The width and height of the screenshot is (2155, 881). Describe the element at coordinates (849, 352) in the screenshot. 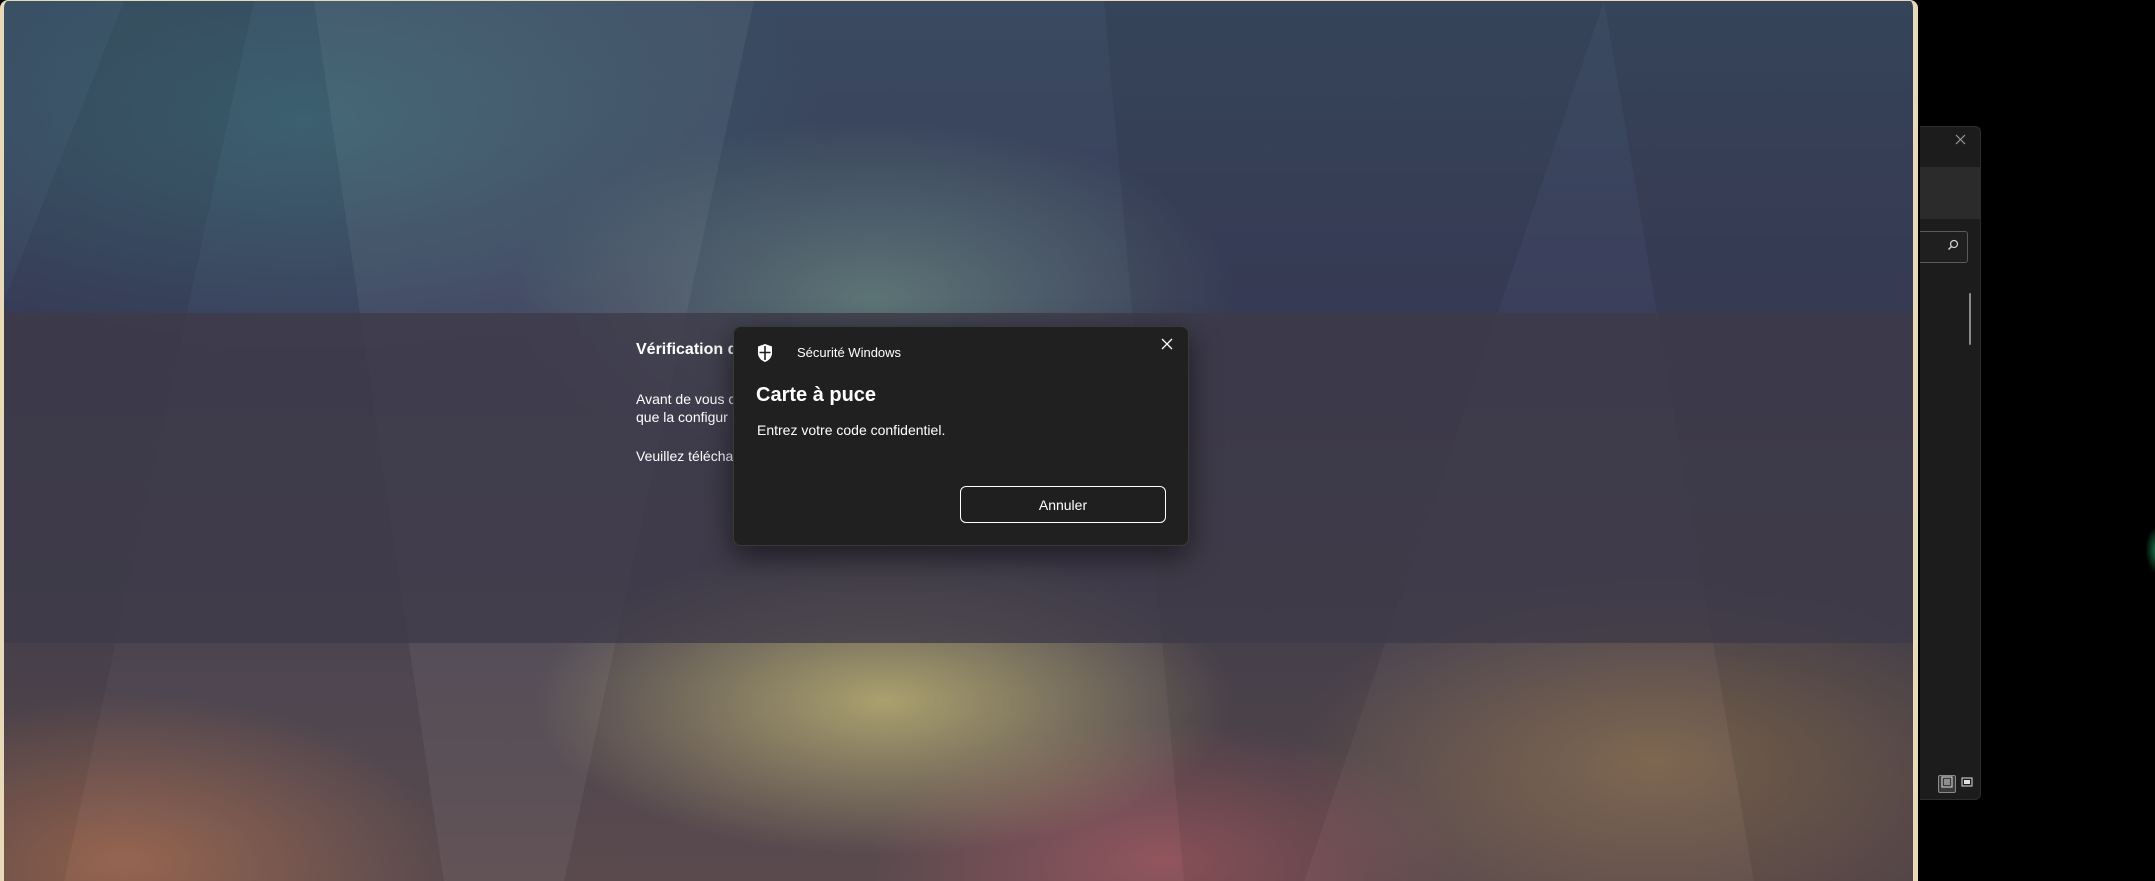

I see `dialog-app-name: Sécurité Windows` at that location.